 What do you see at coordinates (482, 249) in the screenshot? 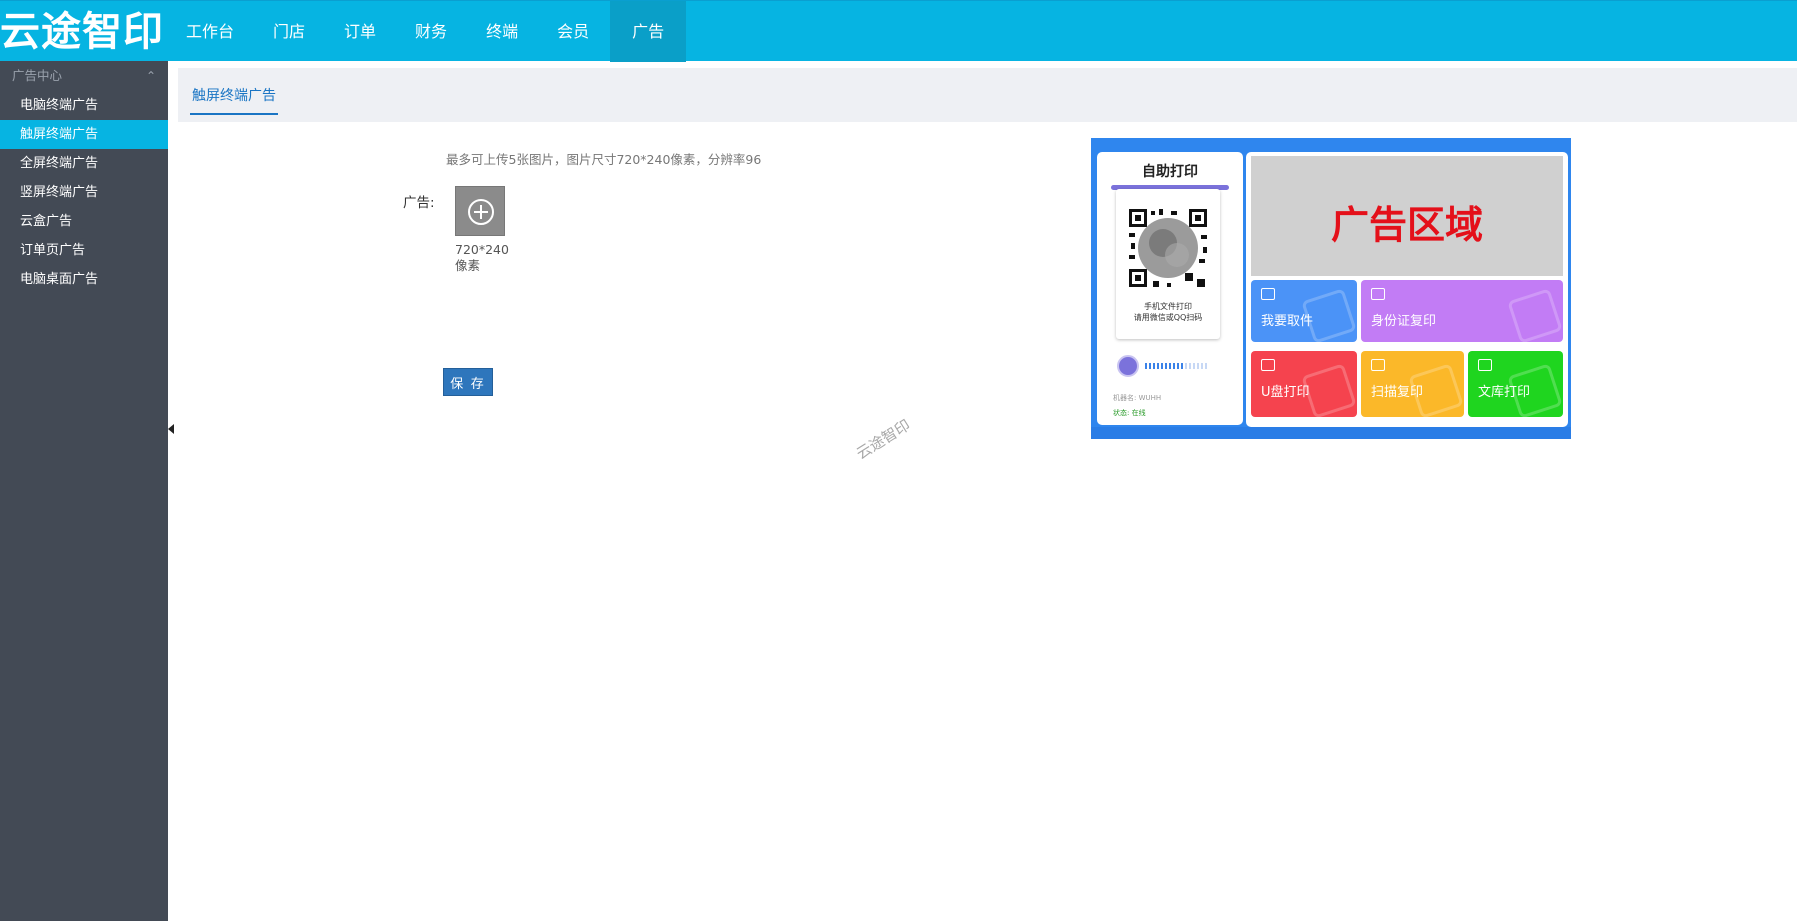
I see `upload-size-dimensions: 720*240` at bounding box center [482, 249].